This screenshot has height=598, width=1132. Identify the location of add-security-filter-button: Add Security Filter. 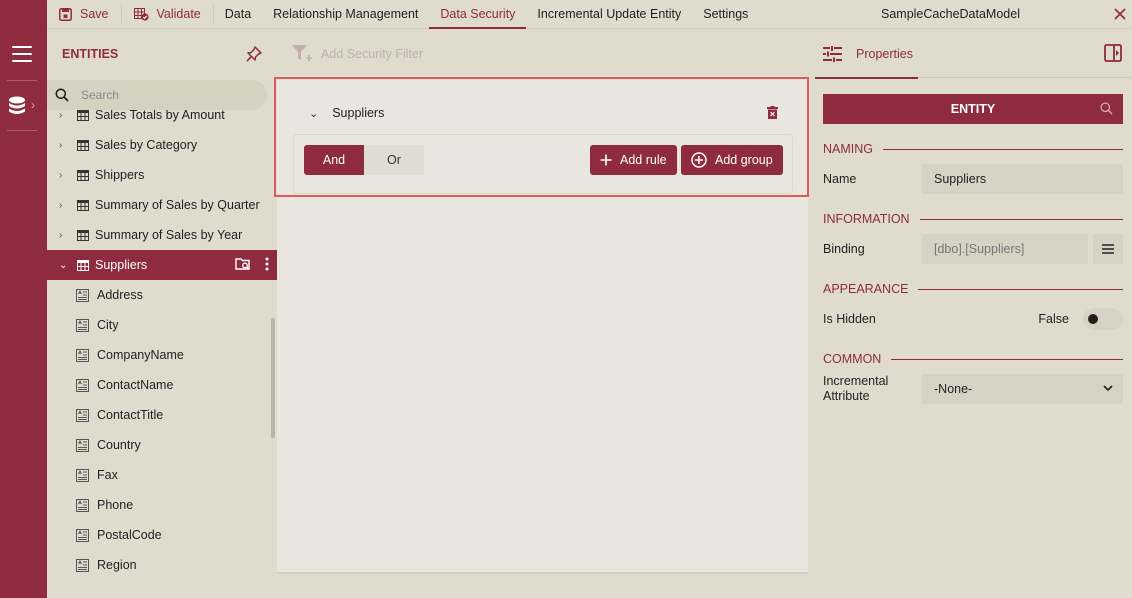
(372, 54).